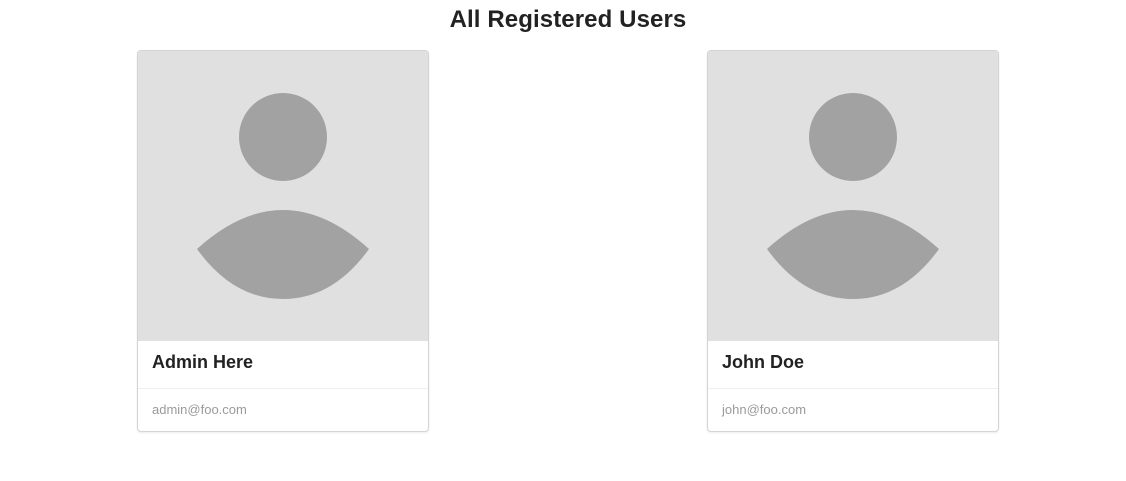 This screenshot has width=1126, height=481. Describe the element at coordinates (202, 362) in the screenshot. I see `user-name: Admin Here` at that location.